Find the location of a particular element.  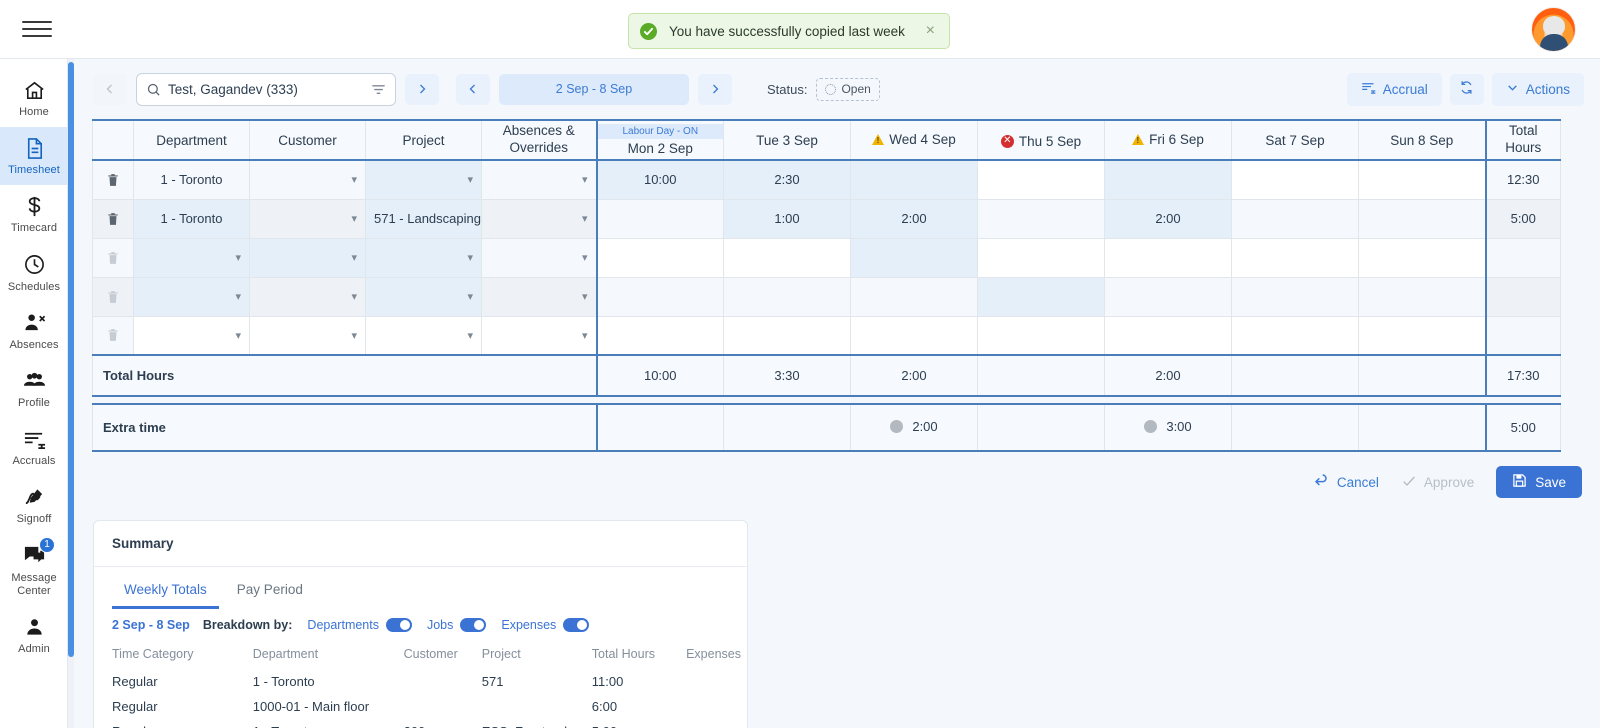

close-icon: × is located at coordinates (930, 31).